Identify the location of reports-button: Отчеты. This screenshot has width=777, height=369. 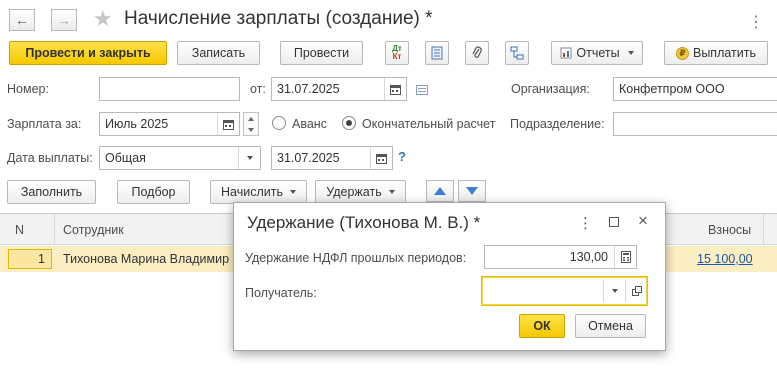
(597, 53).